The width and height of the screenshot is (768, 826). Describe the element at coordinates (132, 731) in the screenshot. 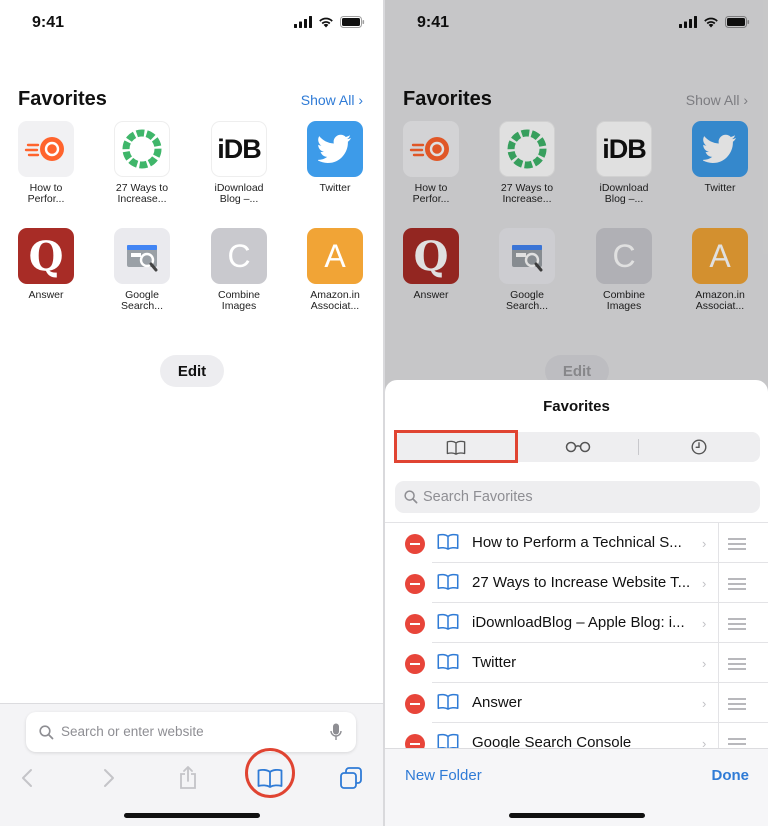

I see `address-bar-placeholder: Search or enter website` at that location.